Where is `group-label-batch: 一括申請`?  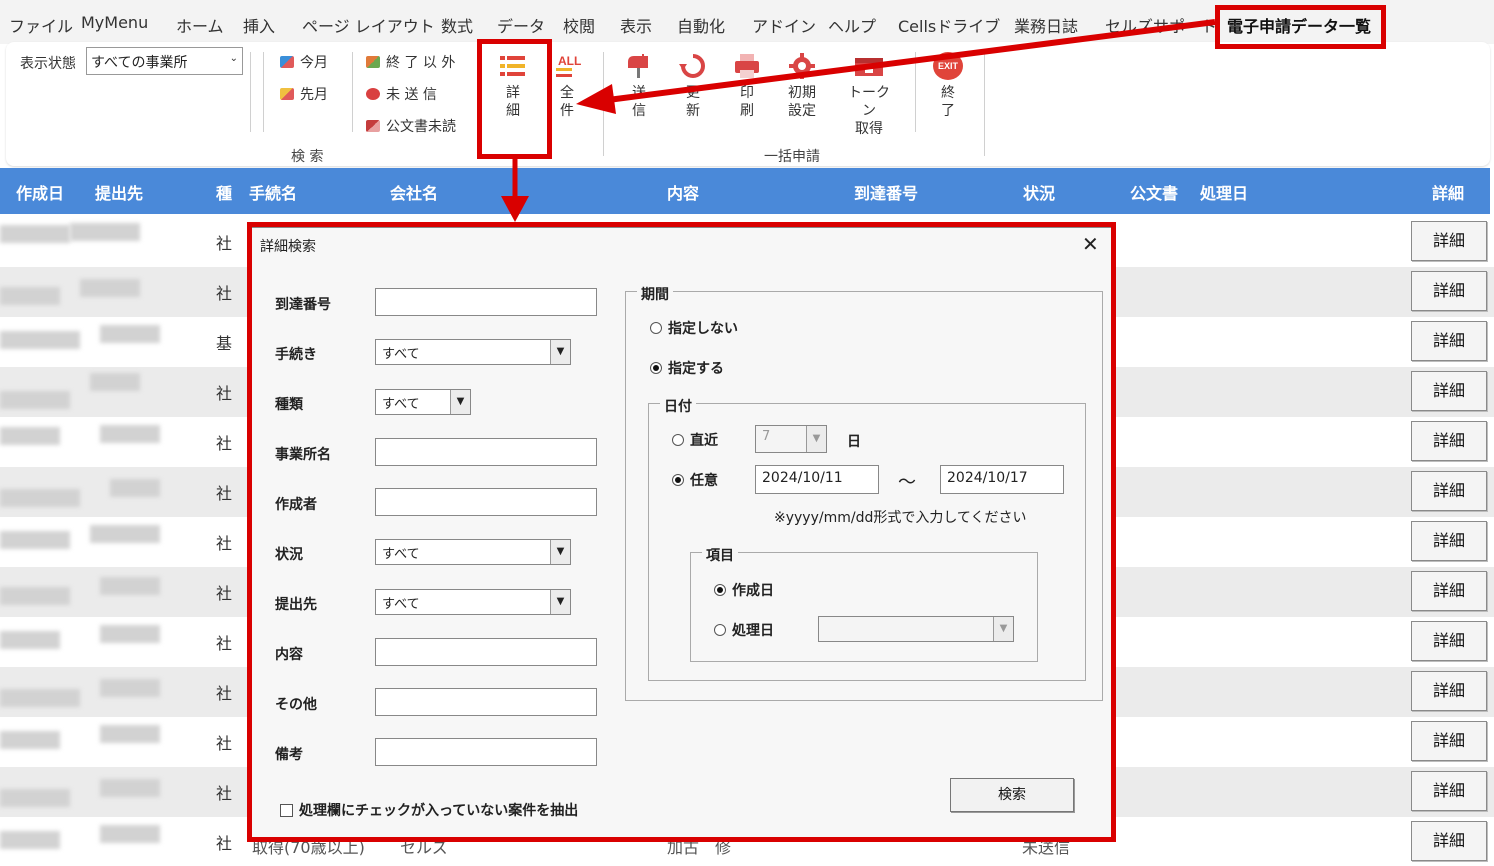 group-label-batch: 一括申請 is located at coordinates (792, 157).